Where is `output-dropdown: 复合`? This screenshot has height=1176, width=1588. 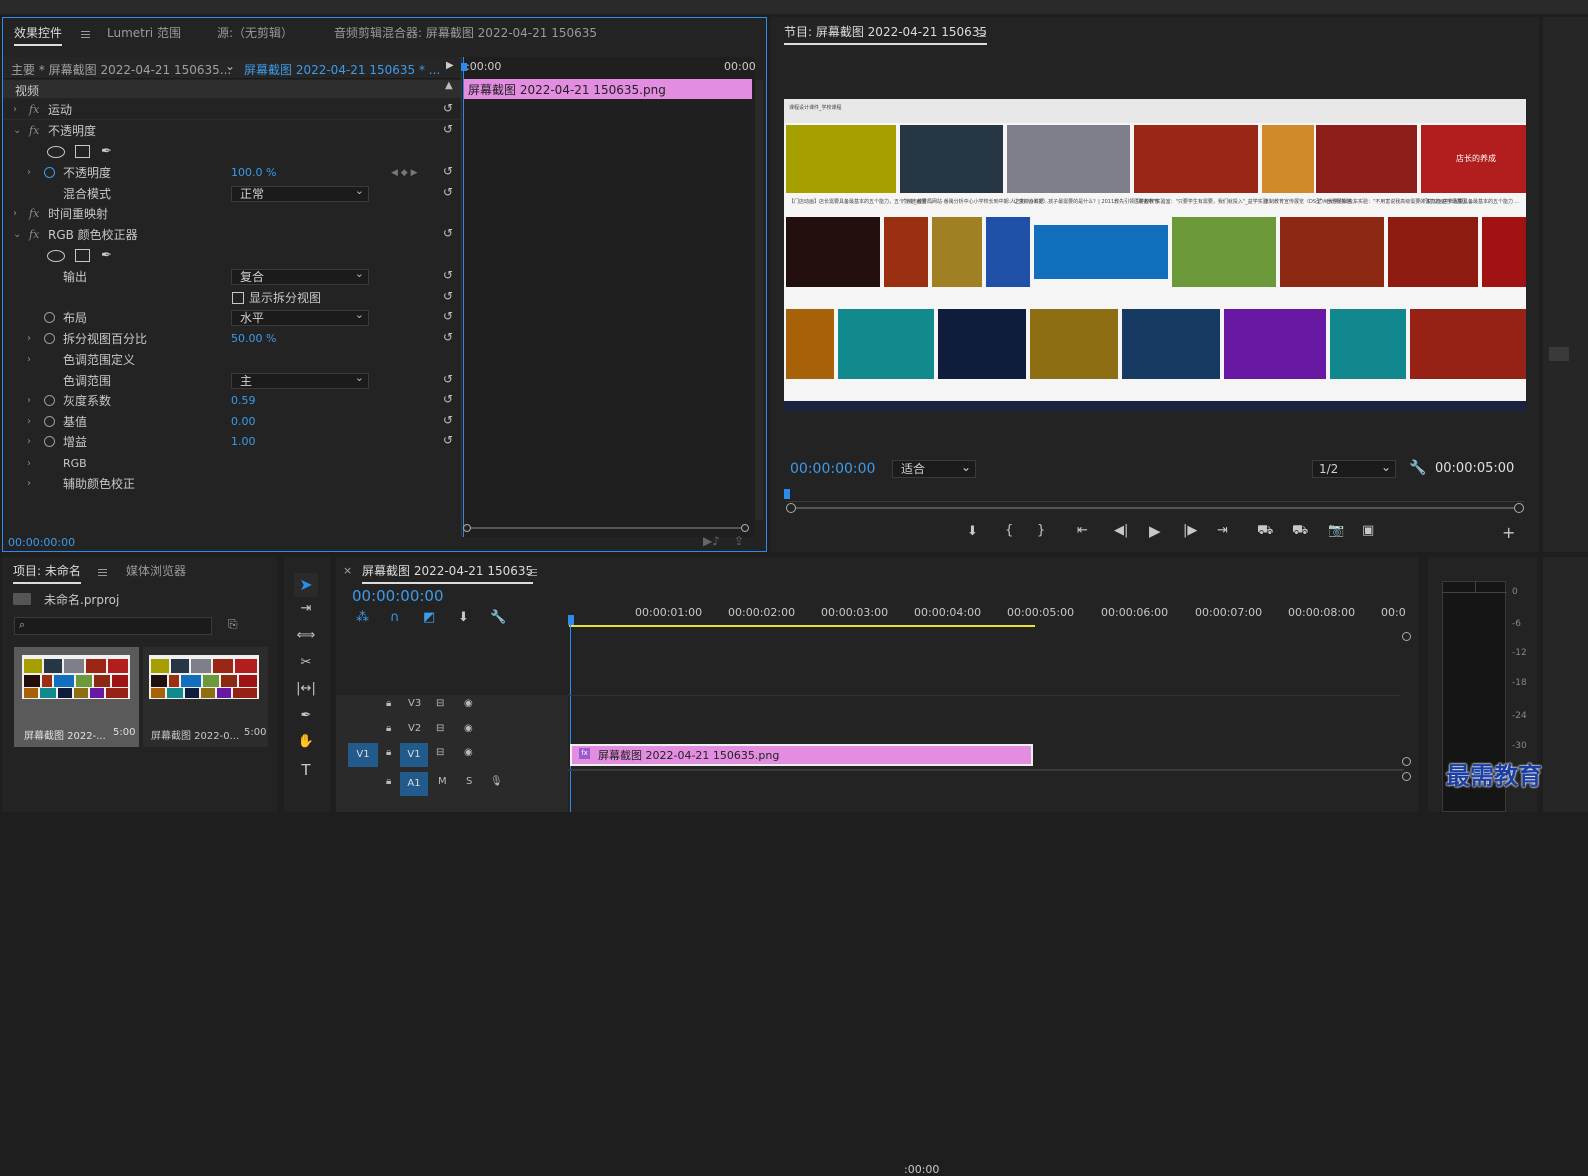 output-dropdown: 复合 is located at coordinates (300, 276).